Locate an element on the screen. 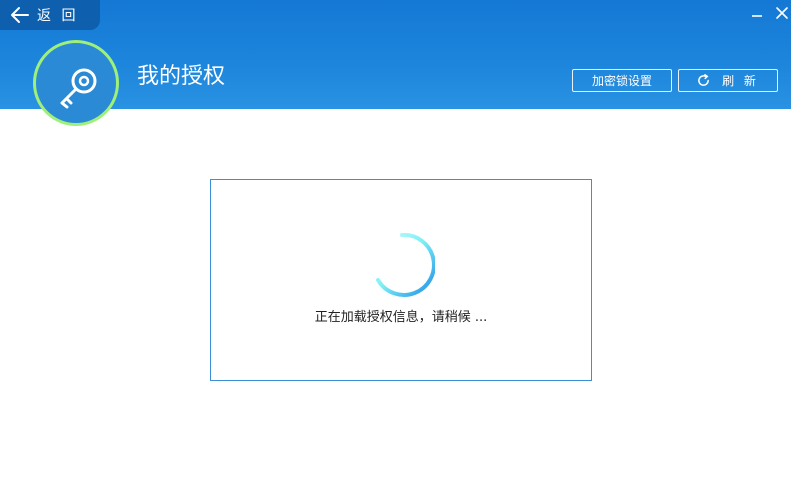 The width and height of the screenshot is (791, 496). lock-settings-label: 加密锁设置 is located at coordinates (621, 81).